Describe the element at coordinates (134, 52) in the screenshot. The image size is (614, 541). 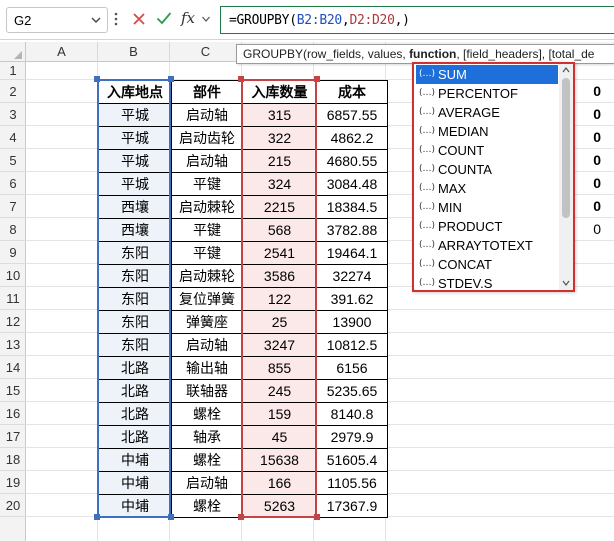
I see `column-header-b: B` at that location.